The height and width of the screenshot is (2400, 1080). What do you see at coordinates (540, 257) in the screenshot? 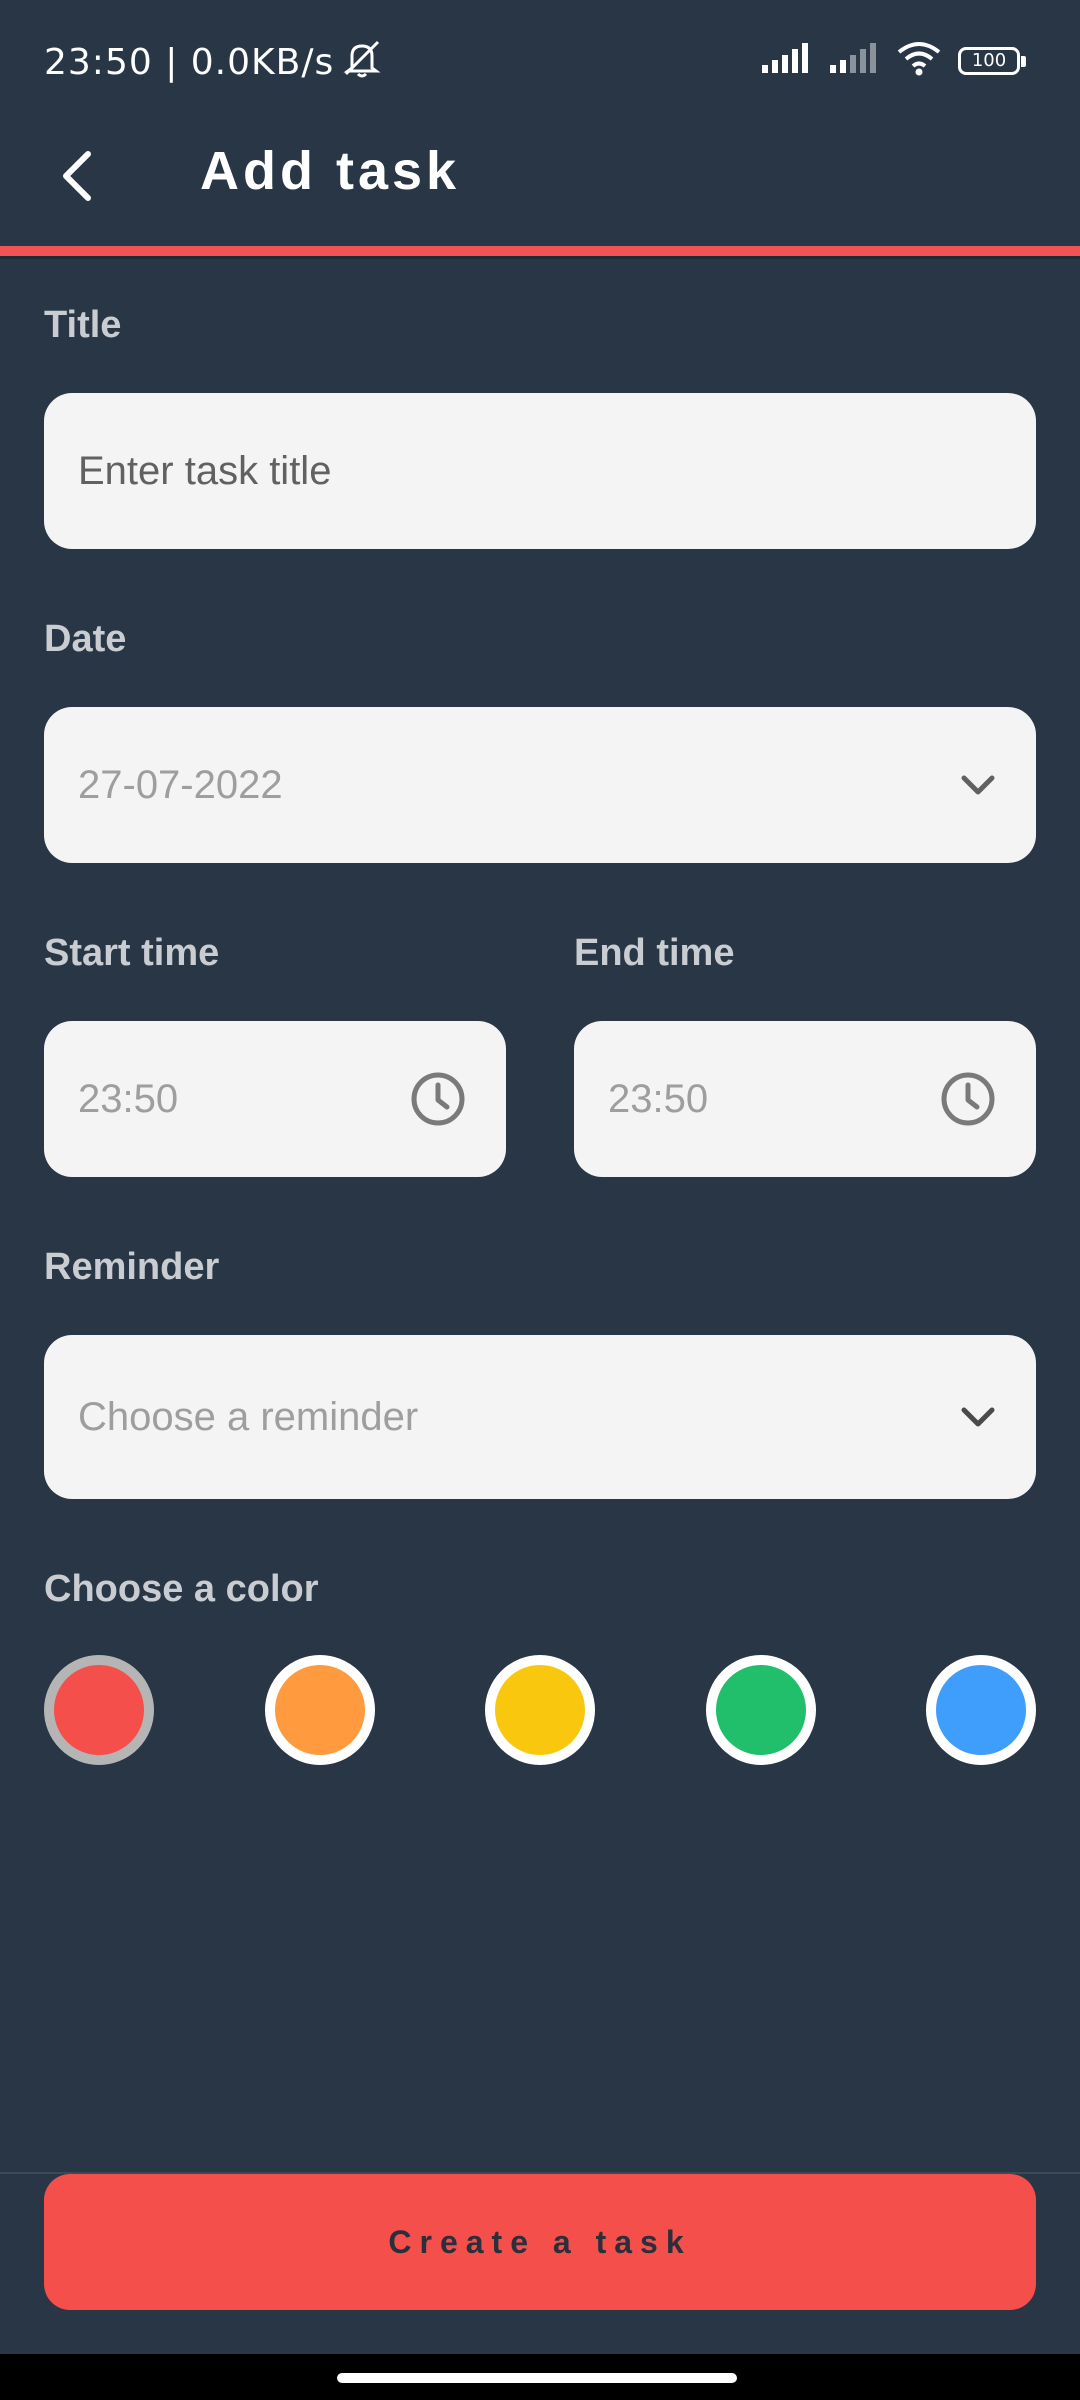
I see `accent-divider-shadow` at bounding box center [540, 257].